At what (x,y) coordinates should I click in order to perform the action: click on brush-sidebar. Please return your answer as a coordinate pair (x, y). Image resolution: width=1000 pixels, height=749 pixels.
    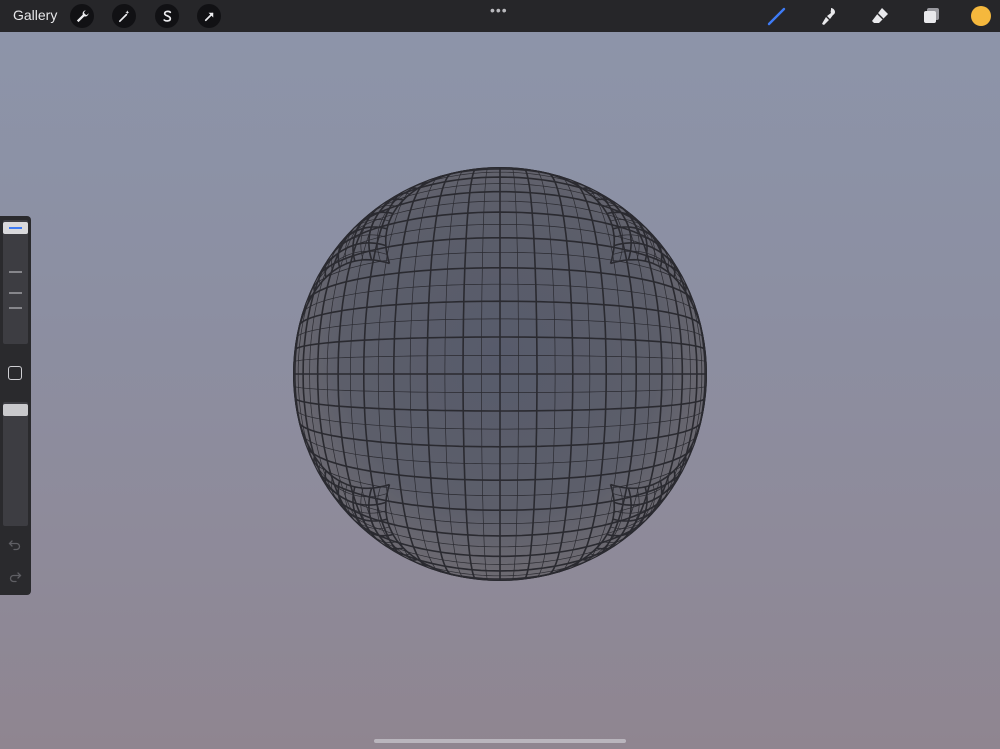
    Looking at the image, I should click on (15, 405).